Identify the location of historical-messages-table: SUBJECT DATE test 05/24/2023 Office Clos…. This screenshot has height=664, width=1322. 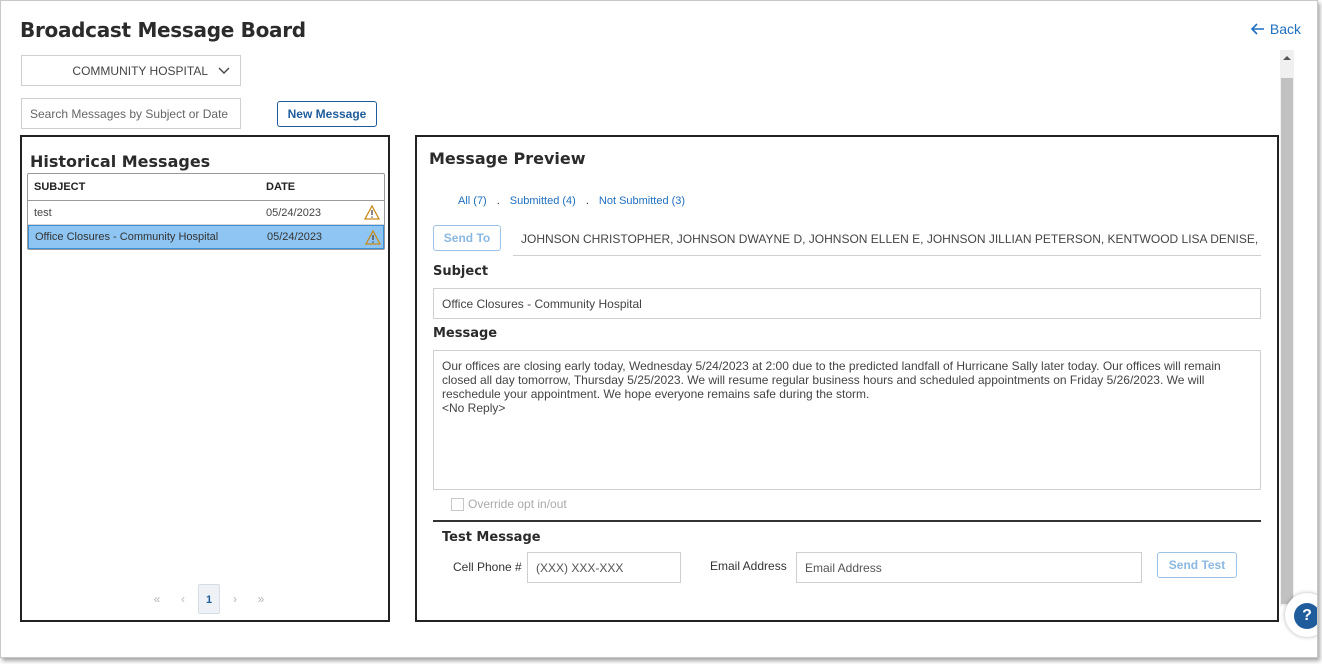
(206, 211).